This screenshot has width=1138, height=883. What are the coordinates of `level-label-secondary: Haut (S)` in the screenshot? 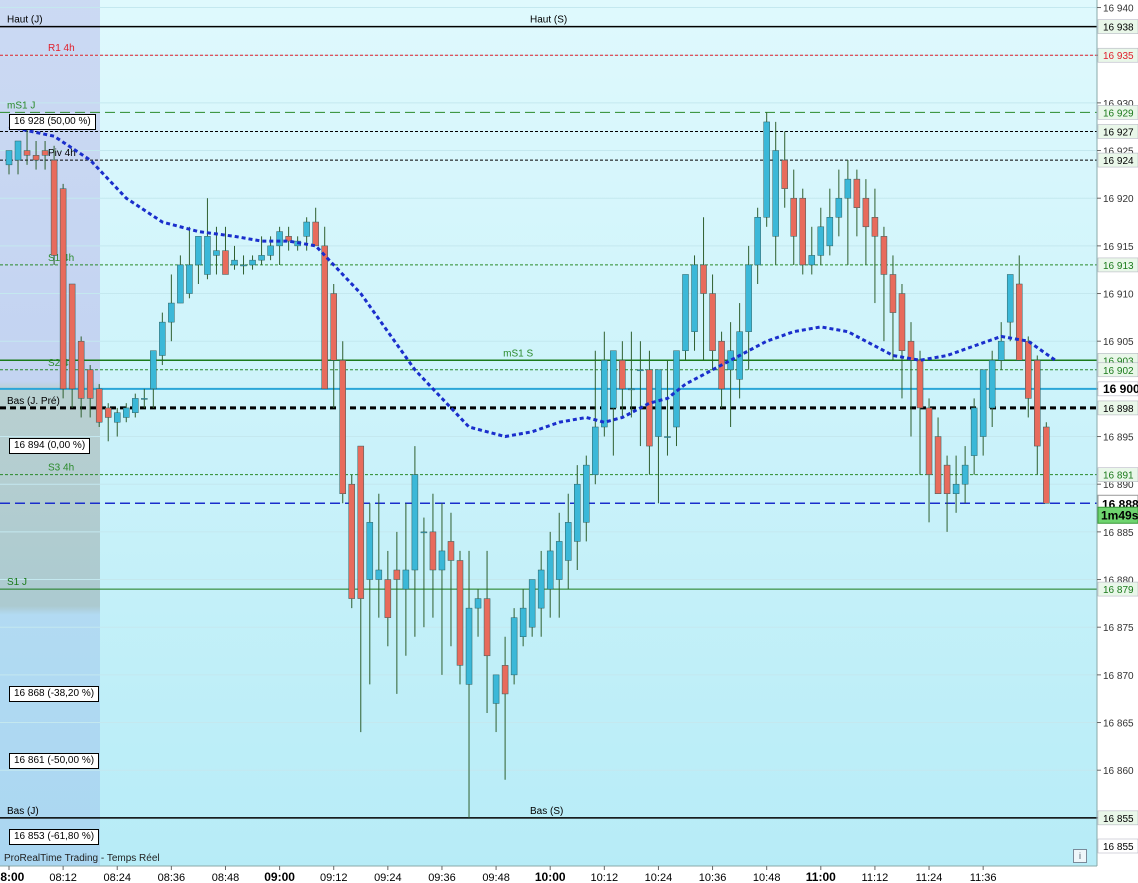 It's located at (548, 20).